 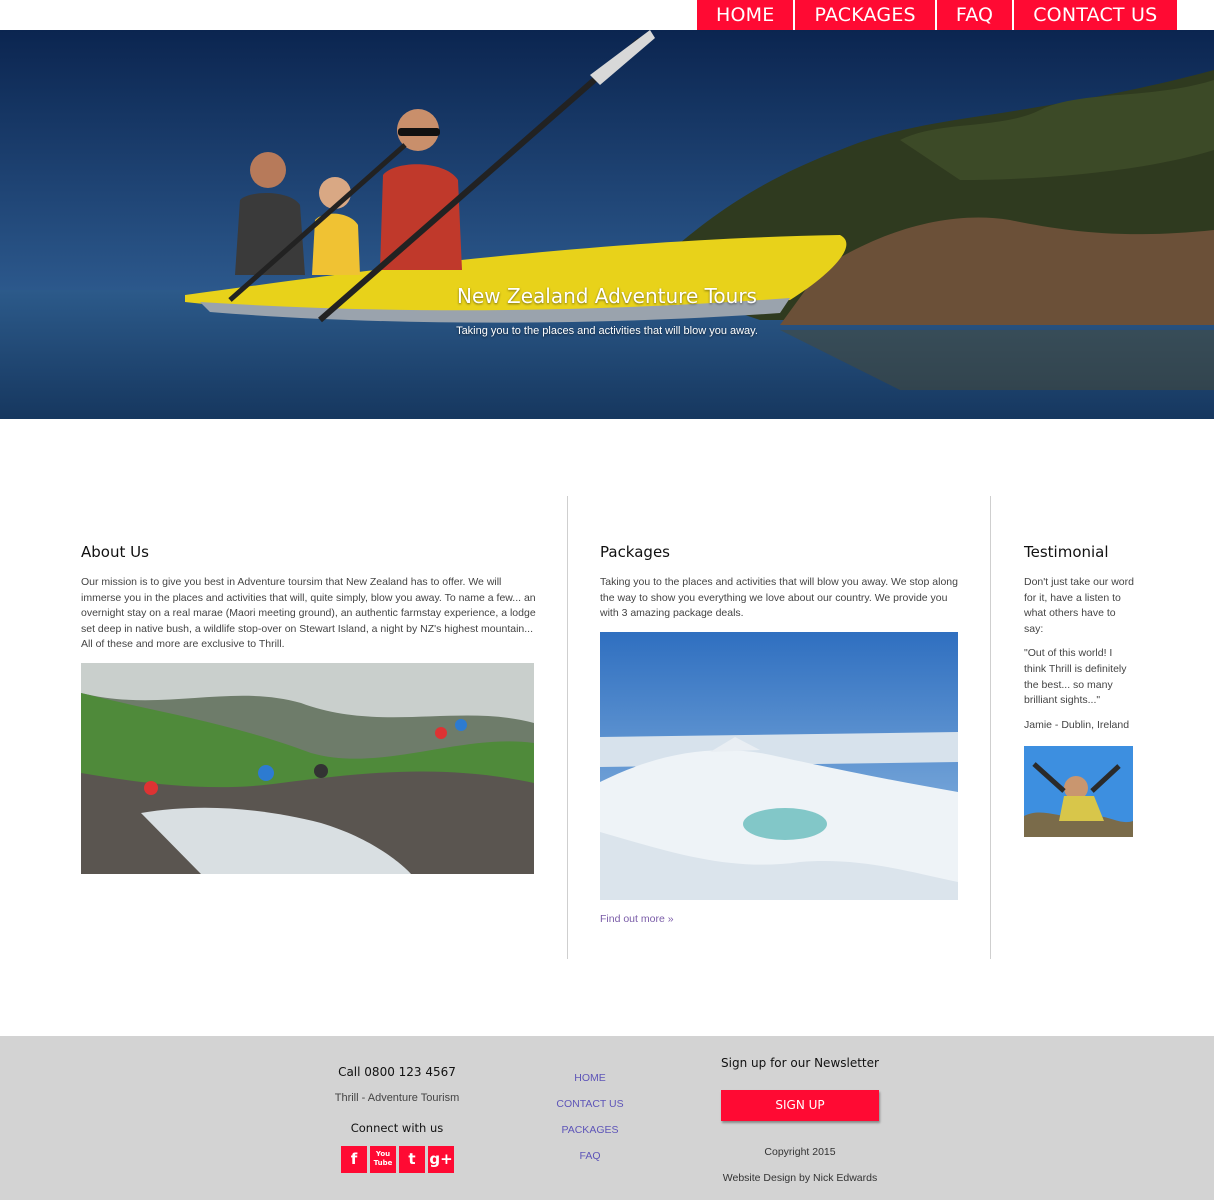 What do you see at coordinates (590, 1137) in the screenshot?
I see `footer-link-packages: PACKAGES` at bounding box center [590, 1137].